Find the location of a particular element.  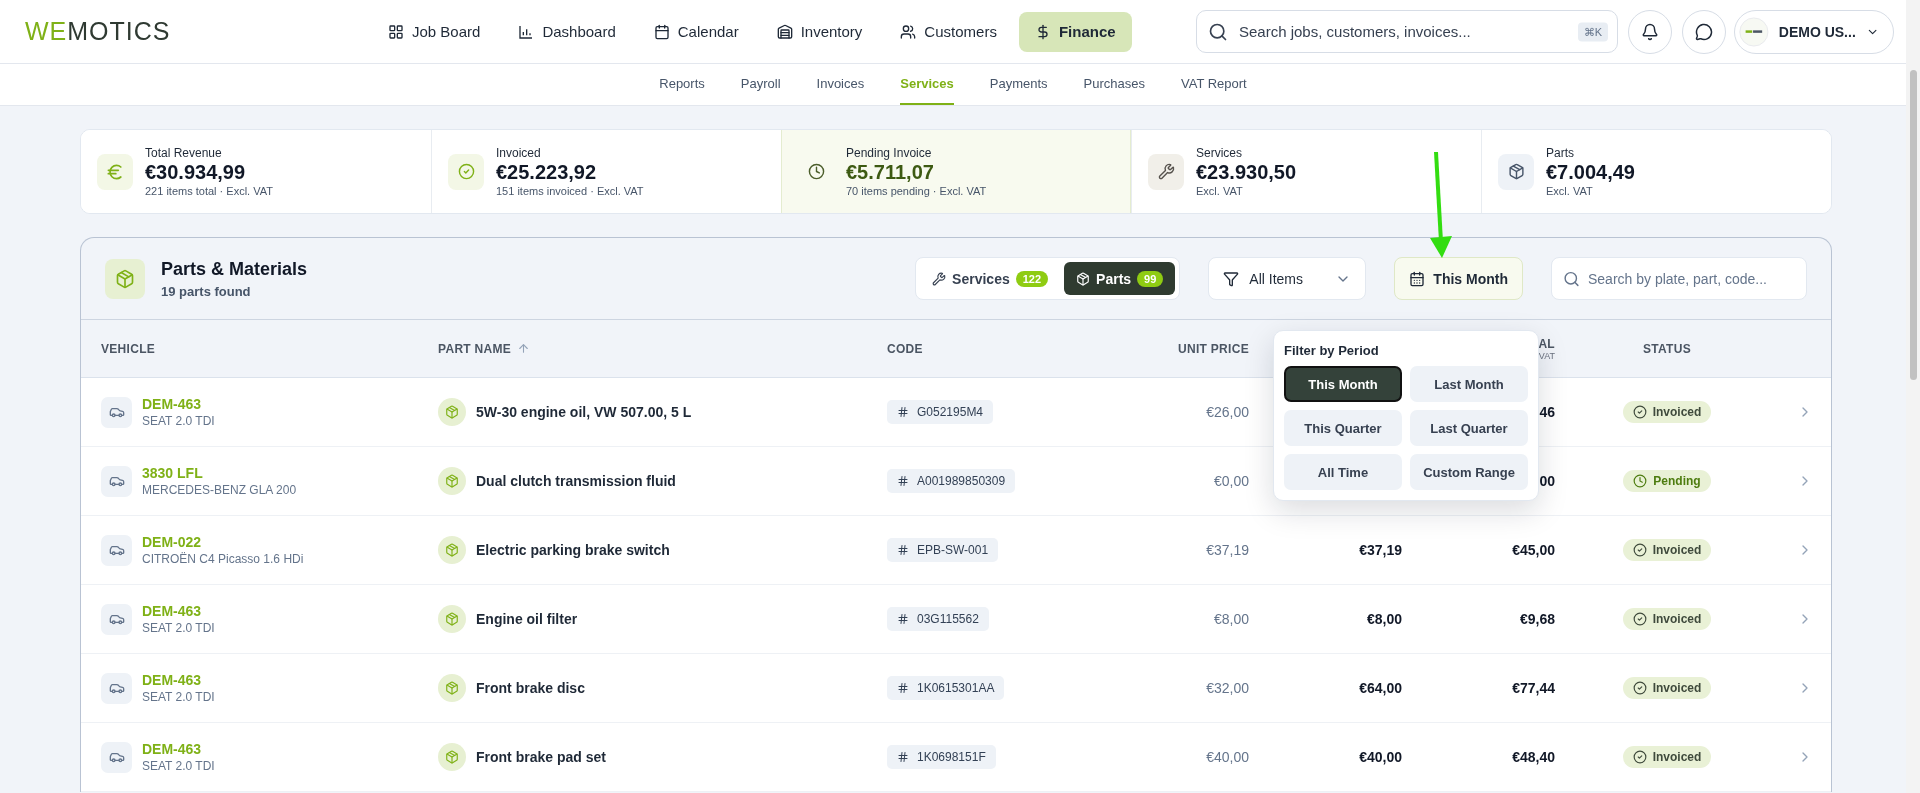

column-header: CODE is located at coordinates (905, 348).